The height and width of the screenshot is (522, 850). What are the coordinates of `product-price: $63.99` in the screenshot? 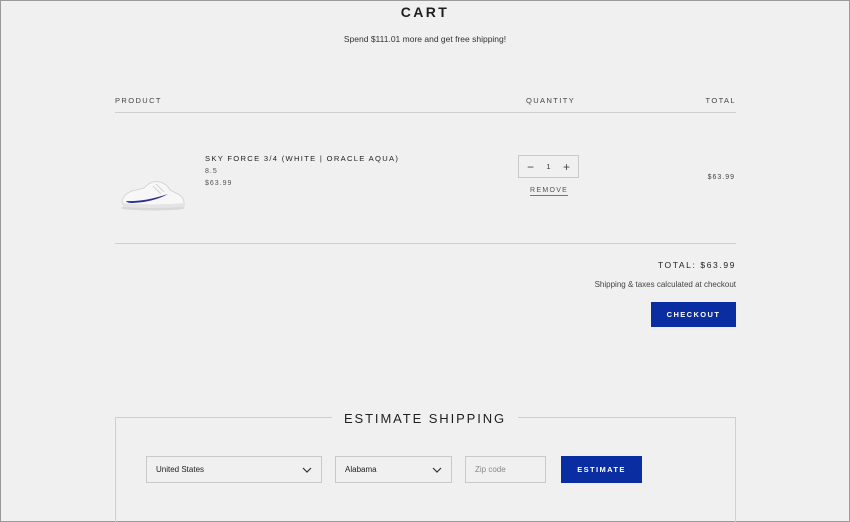 It's located at (219, 183).